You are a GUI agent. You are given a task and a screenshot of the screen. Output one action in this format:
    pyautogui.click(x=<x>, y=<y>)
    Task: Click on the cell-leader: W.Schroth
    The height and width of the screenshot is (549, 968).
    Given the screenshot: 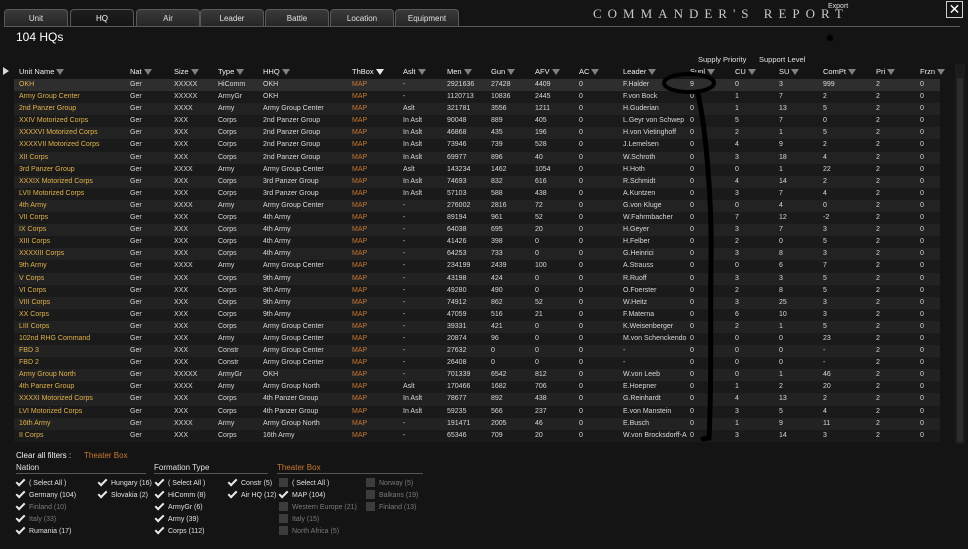 What is the action you would take?
    pyautogui.click(x=655, y=158)
    